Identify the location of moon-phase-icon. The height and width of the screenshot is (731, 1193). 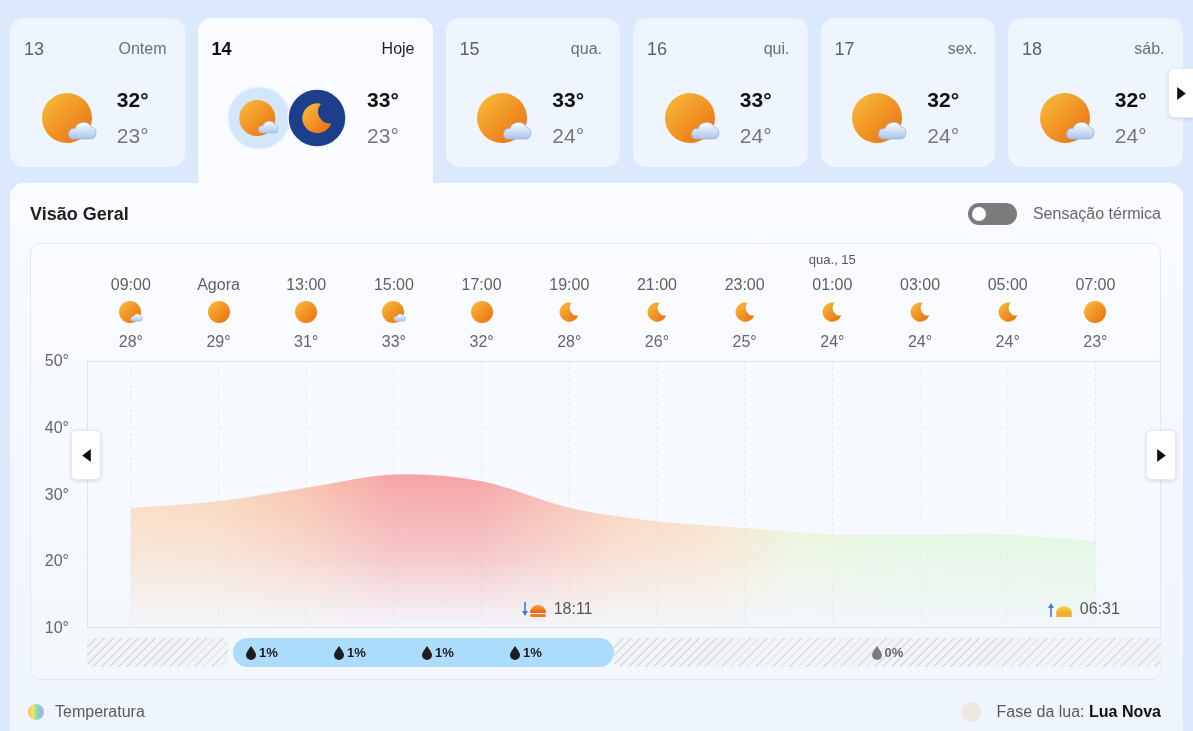
(971, 712).